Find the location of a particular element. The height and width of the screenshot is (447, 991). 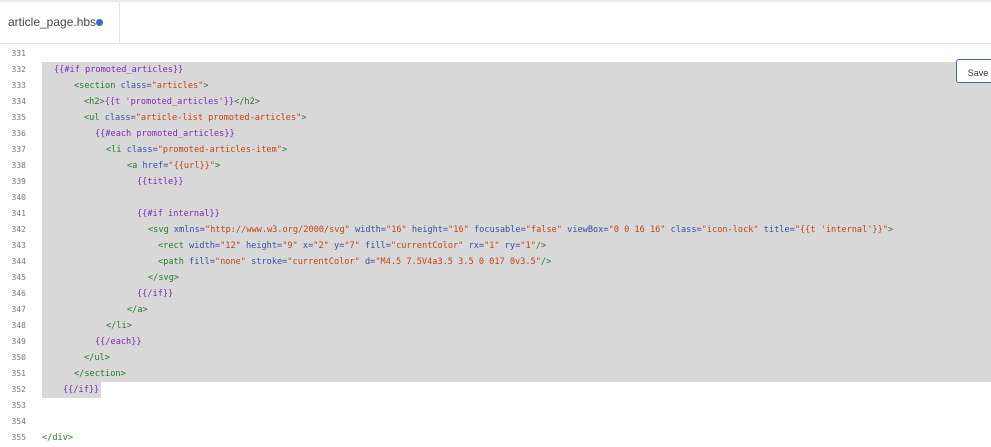

code-token: {{t 'promoted_articles'}} is located at coordinates (169, 102).